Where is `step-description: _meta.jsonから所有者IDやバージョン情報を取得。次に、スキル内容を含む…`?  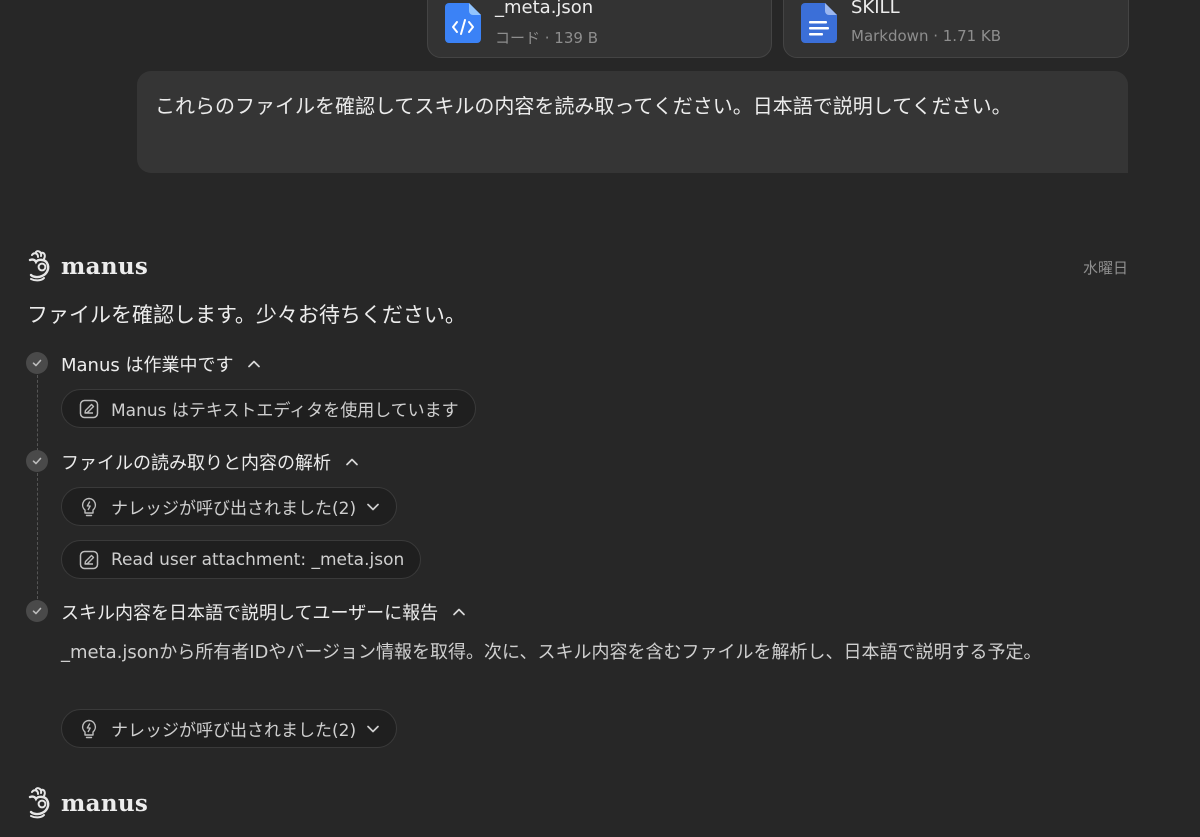
step-description: _meta.jsonから所有者IDやバージョン情報を取得。次に、スキル内容を含む… is located at coordinates (551, 652).